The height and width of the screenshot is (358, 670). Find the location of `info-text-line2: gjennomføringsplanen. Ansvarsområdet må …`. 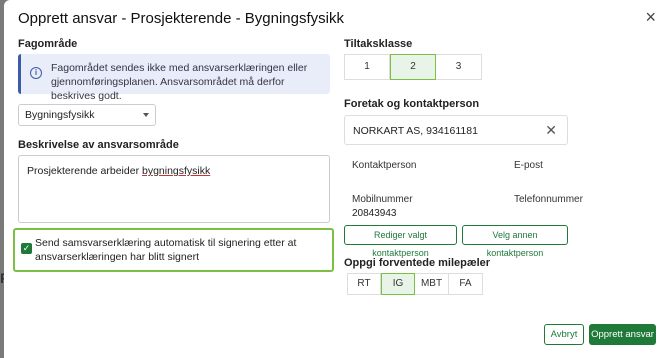

info-text-line2: gjennomføringsplanen. Ansvarsområdet må … is located at coordinates (168, 89).